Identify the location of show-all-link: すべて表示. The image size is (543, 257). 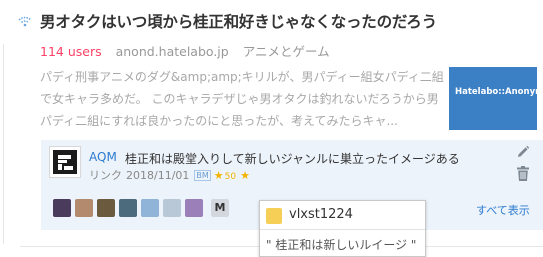
(503, 210).